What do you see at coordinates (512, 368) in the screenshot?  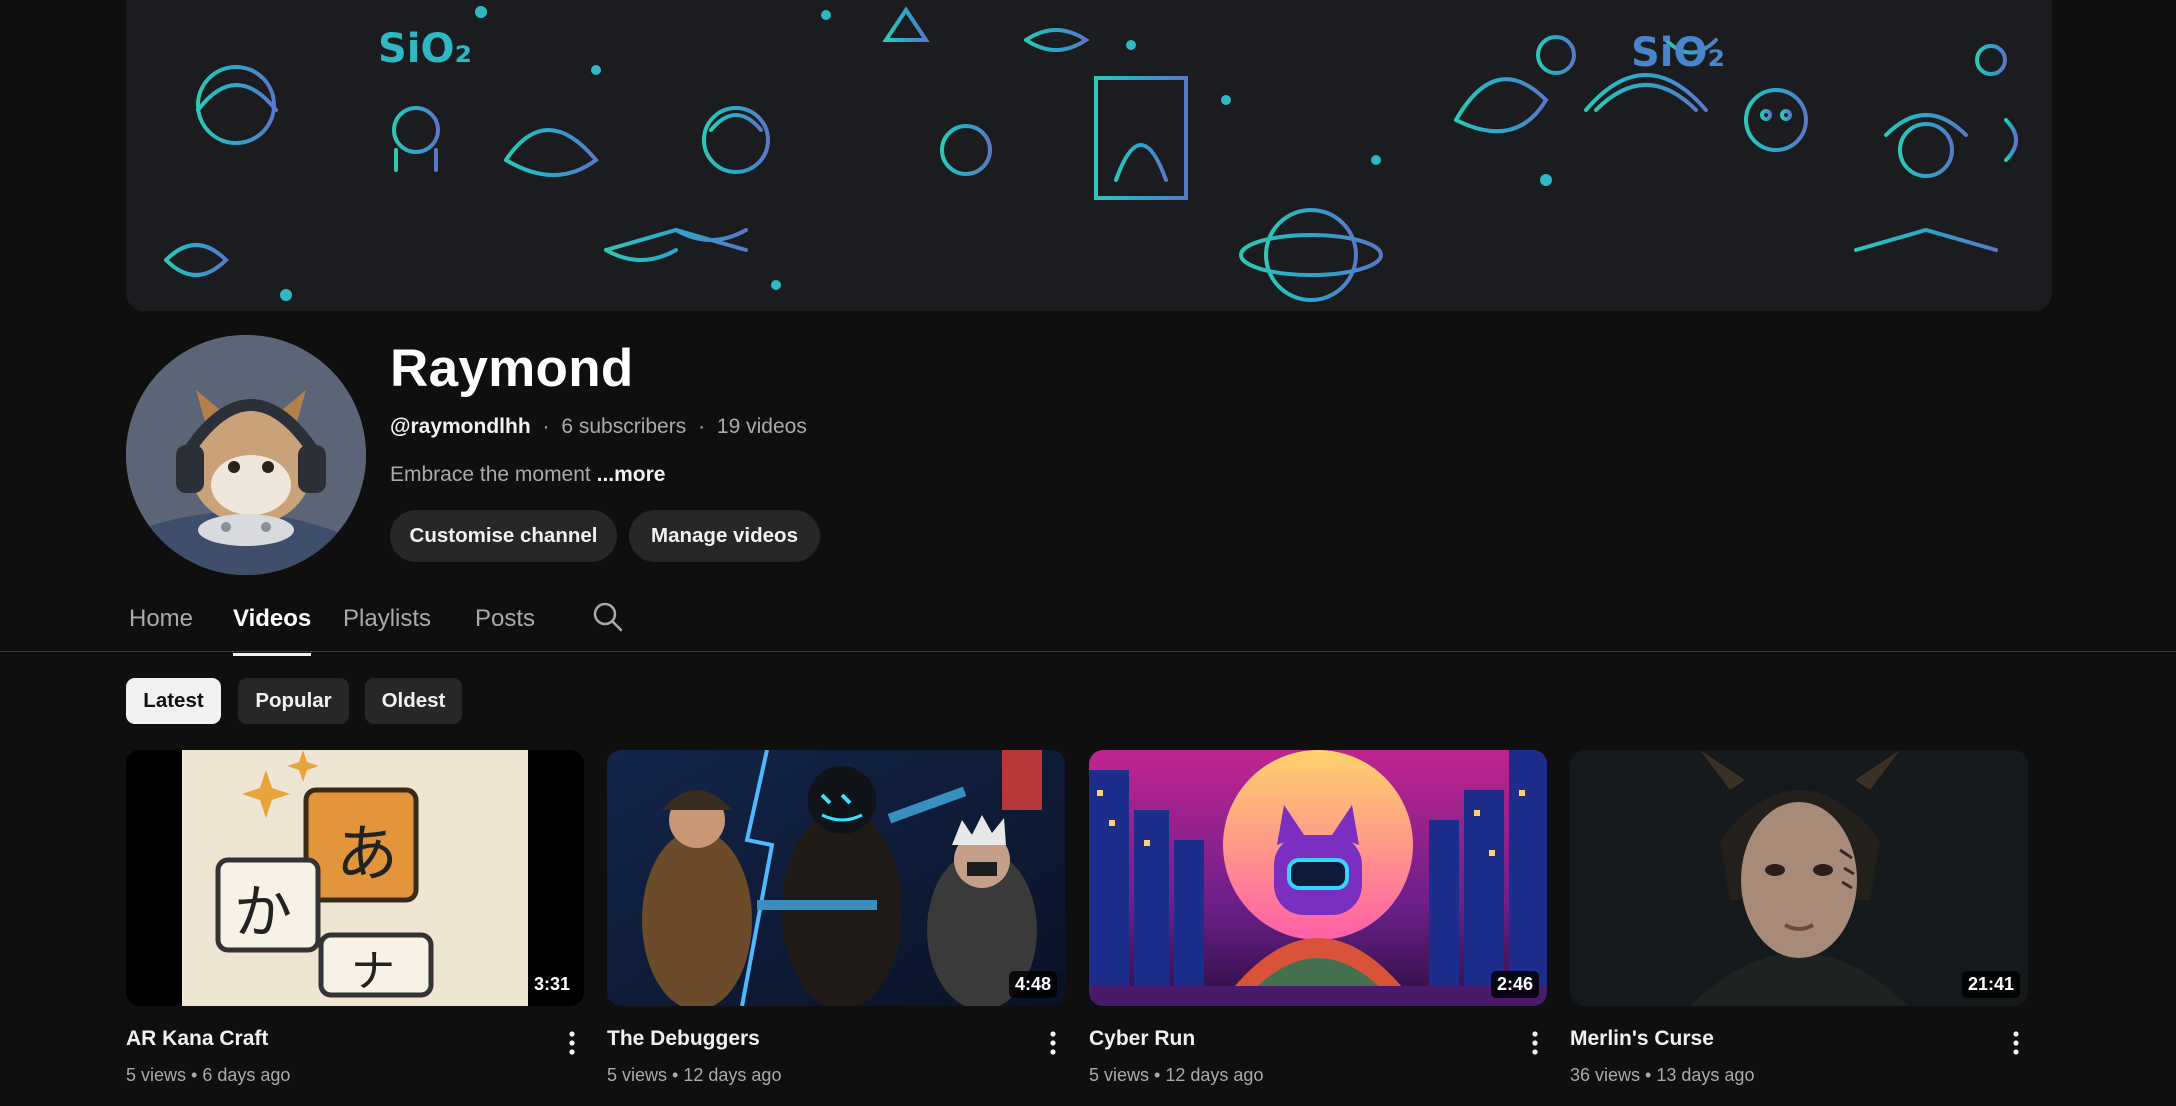 I see `channel-name: Raymond` at bounding box center [512, 368].